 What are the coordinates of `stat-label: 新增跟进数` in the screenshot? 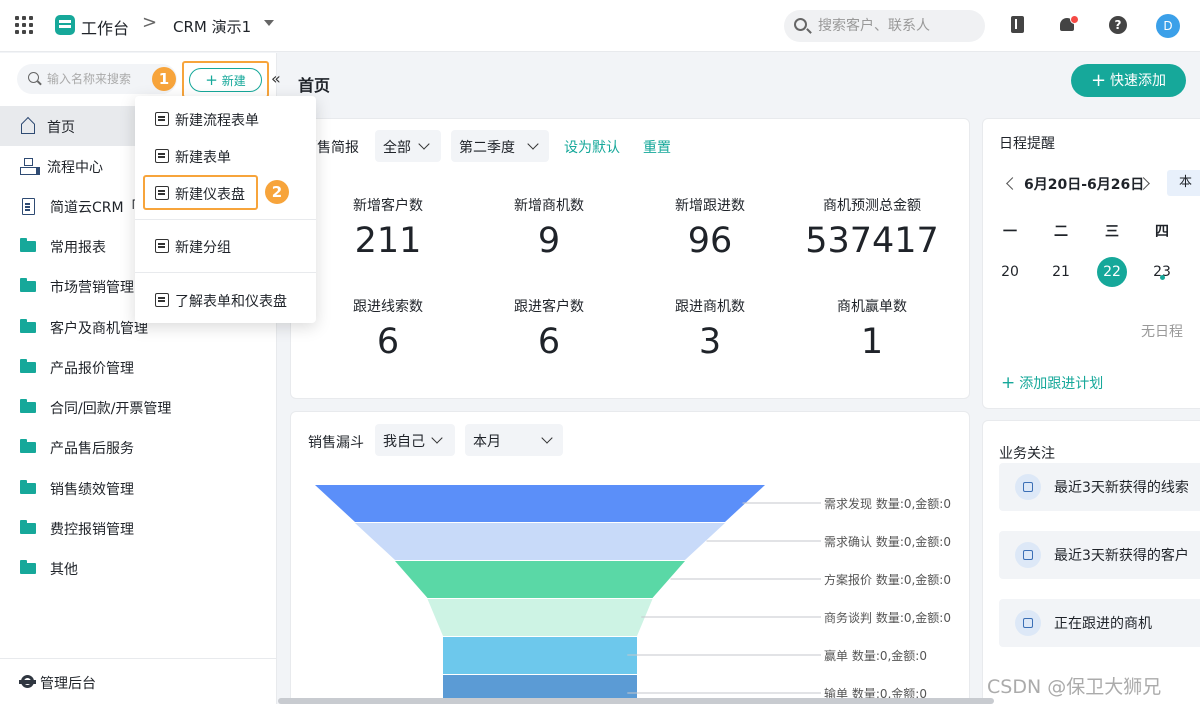 It's located at (710, 206).